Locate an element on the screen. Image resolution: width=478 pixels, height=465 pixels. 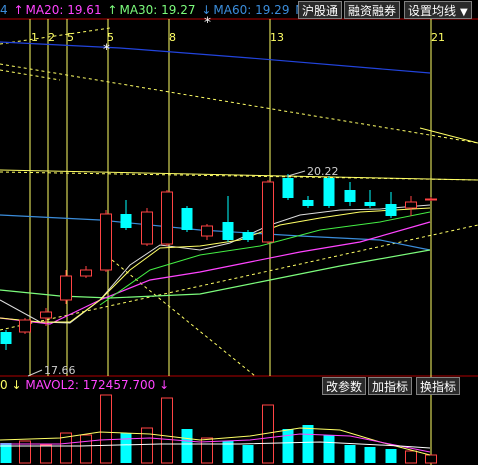
mavol2-value: MAVOL2: 172457.700 is located at coordinates (90, 385).